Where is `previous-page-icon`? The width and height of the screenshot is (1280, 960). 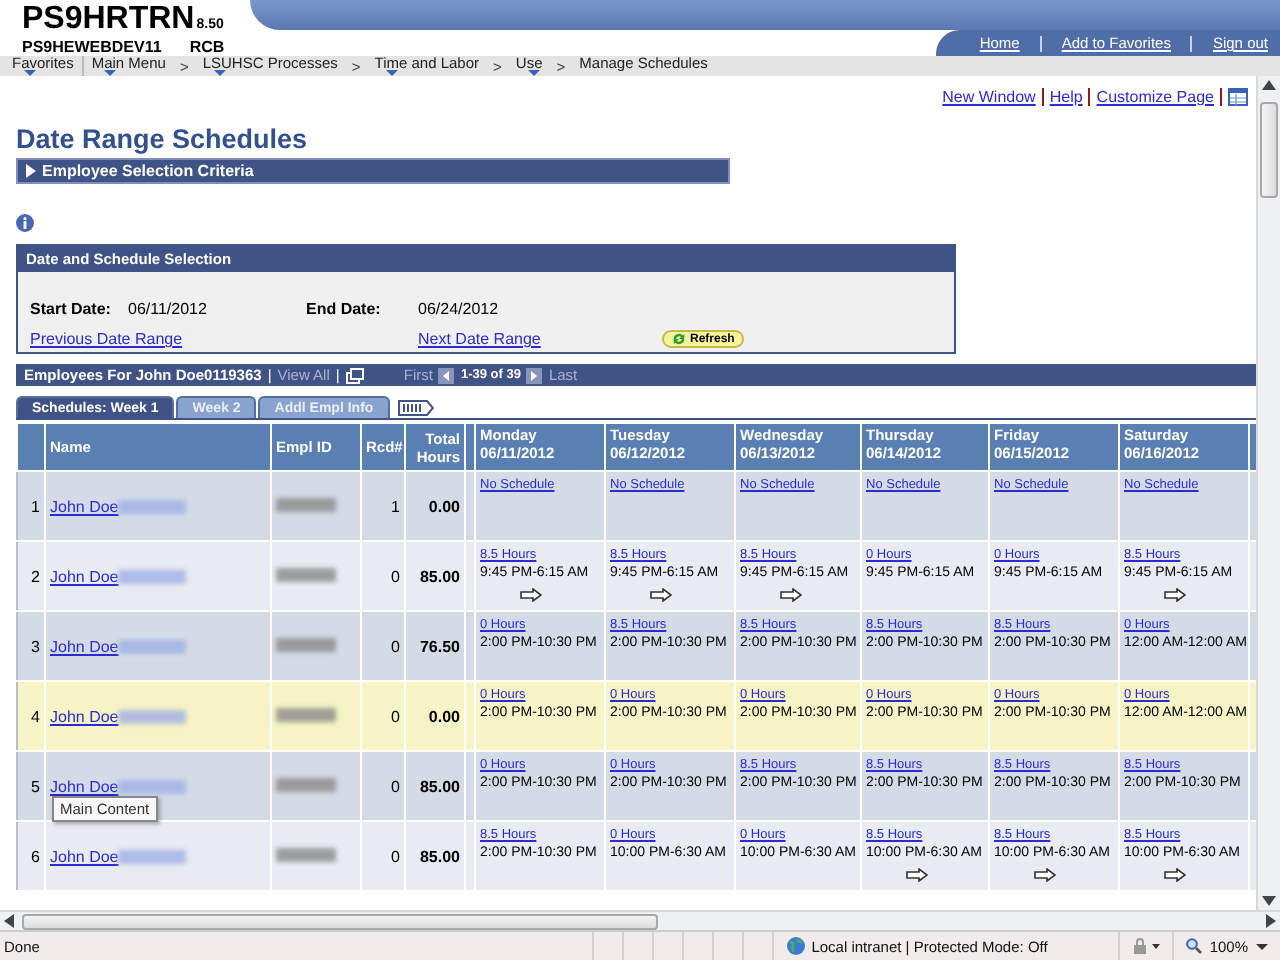 previous-page-icon is located at coordinates (446, 375).